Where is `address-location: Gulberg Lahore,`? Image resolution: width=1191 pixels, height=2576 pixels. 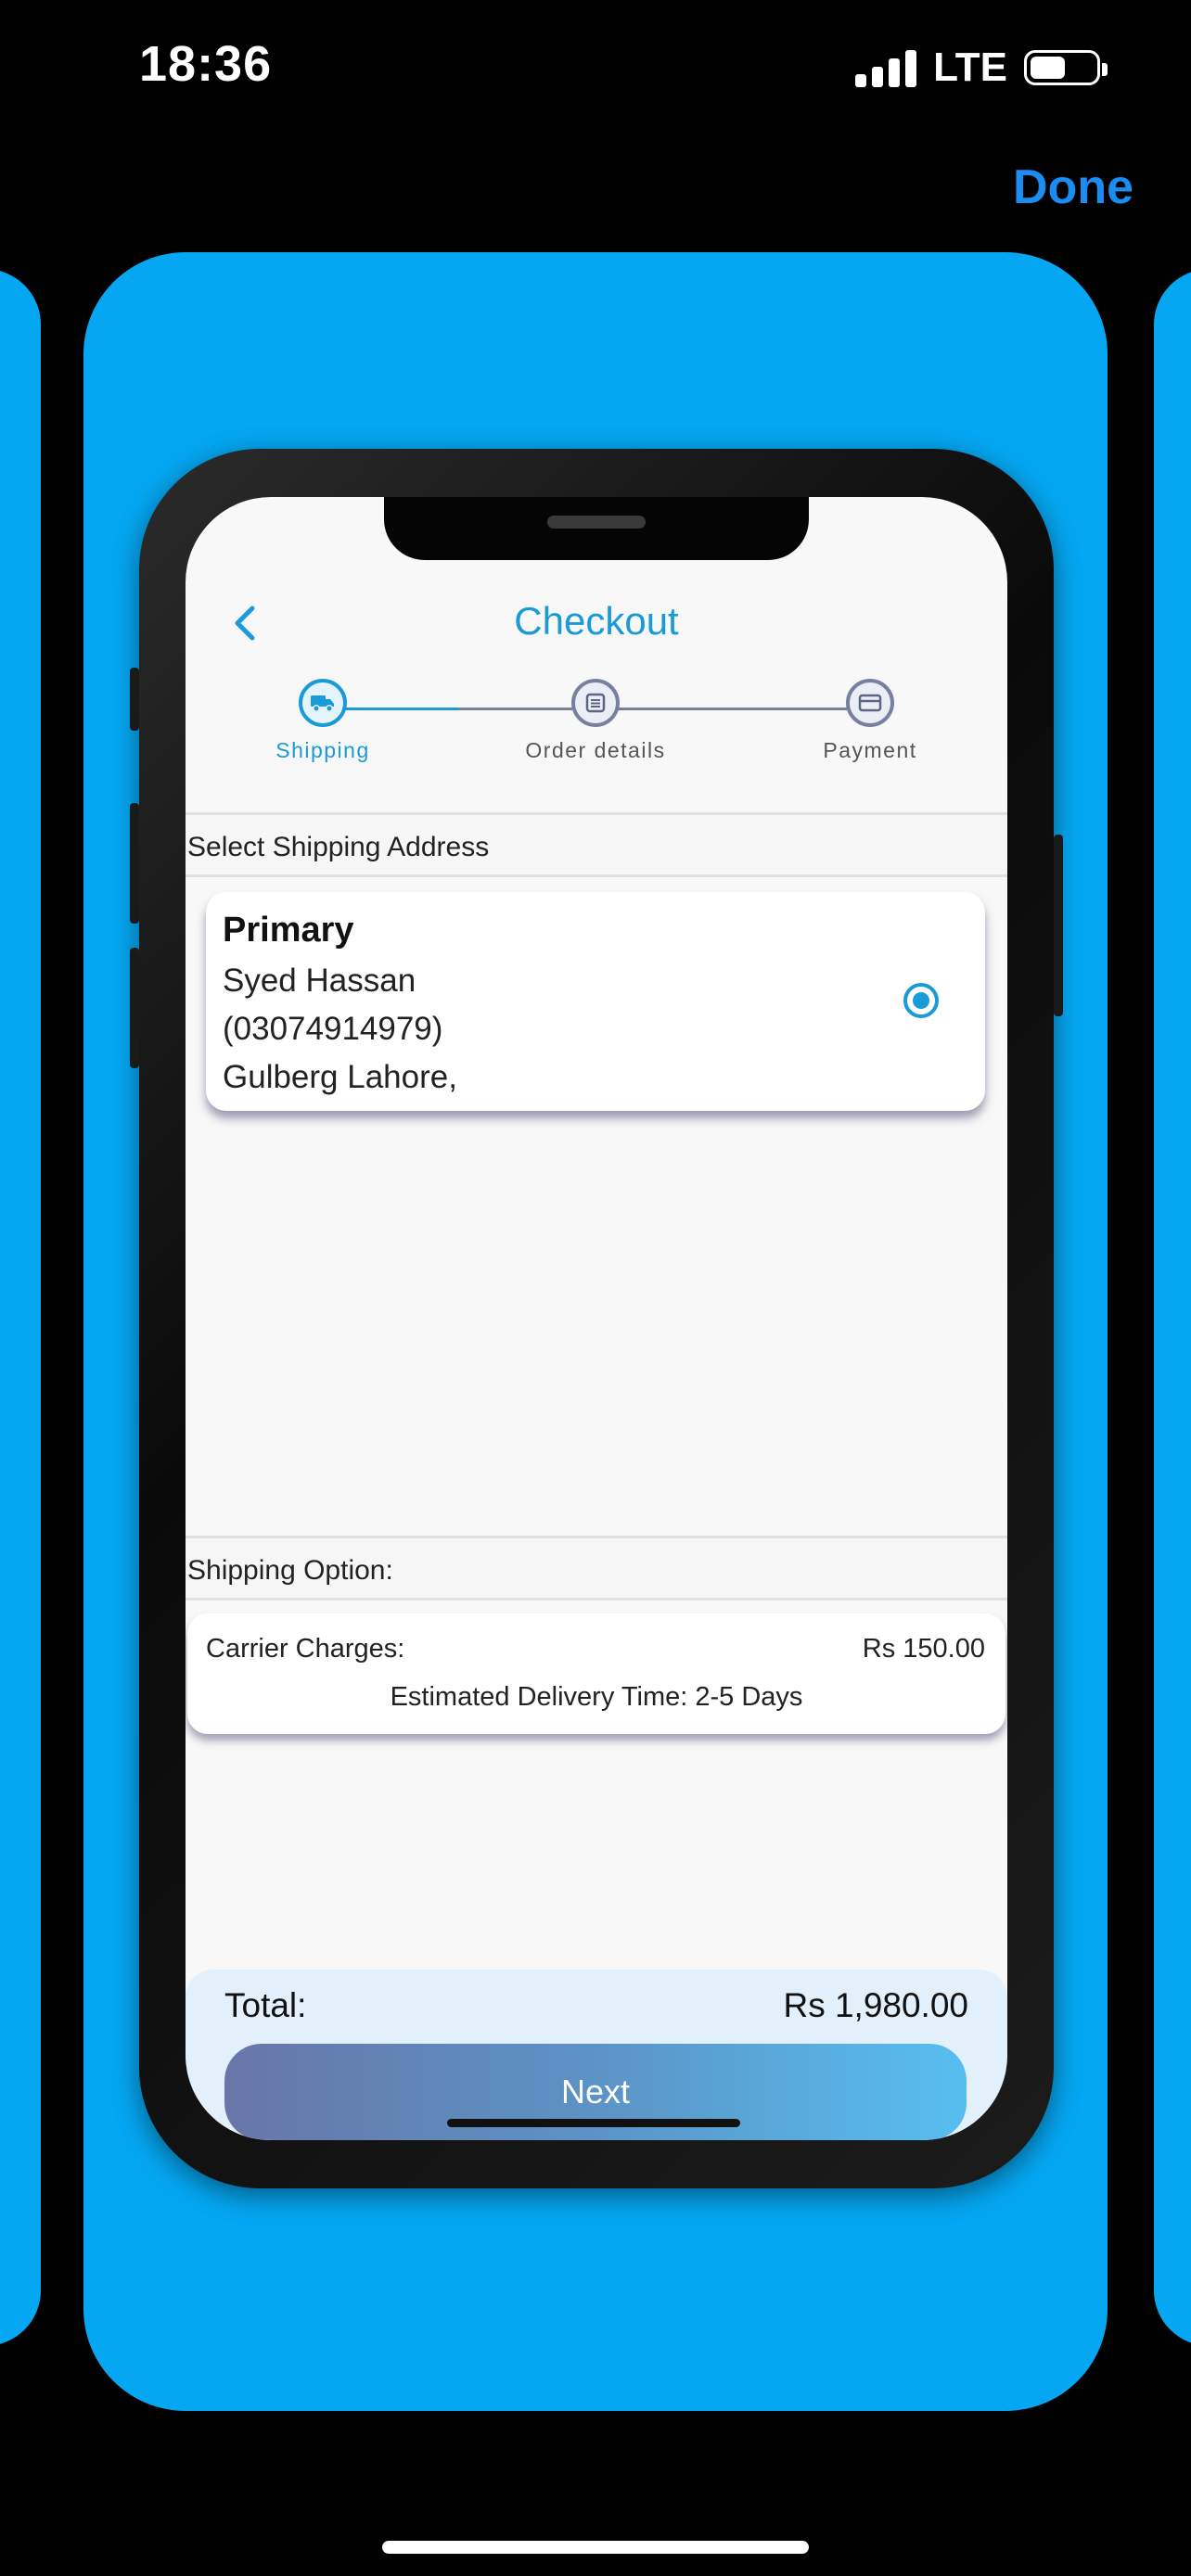
address-location: Gulberg Lahore, is located at coordinates (340, 1077).